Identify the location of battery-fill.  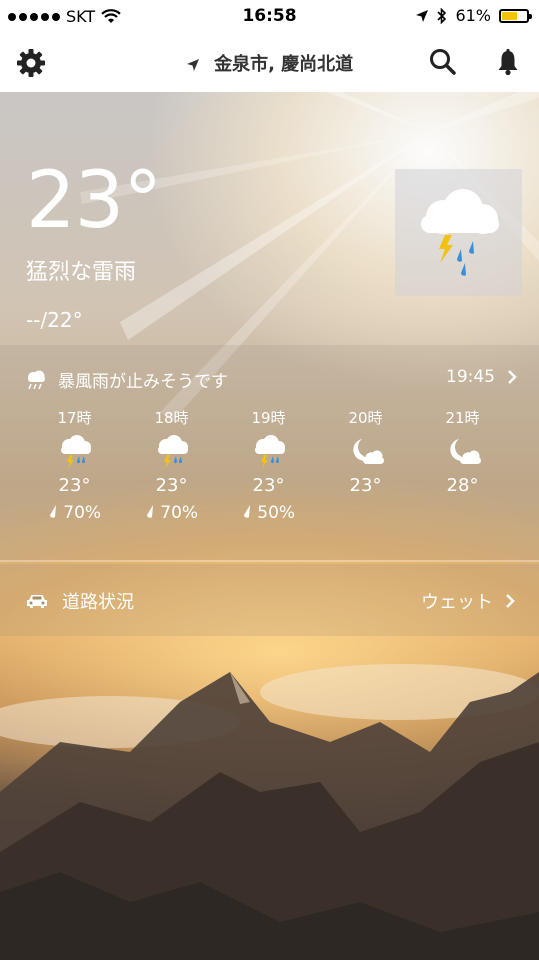
(509, 15).